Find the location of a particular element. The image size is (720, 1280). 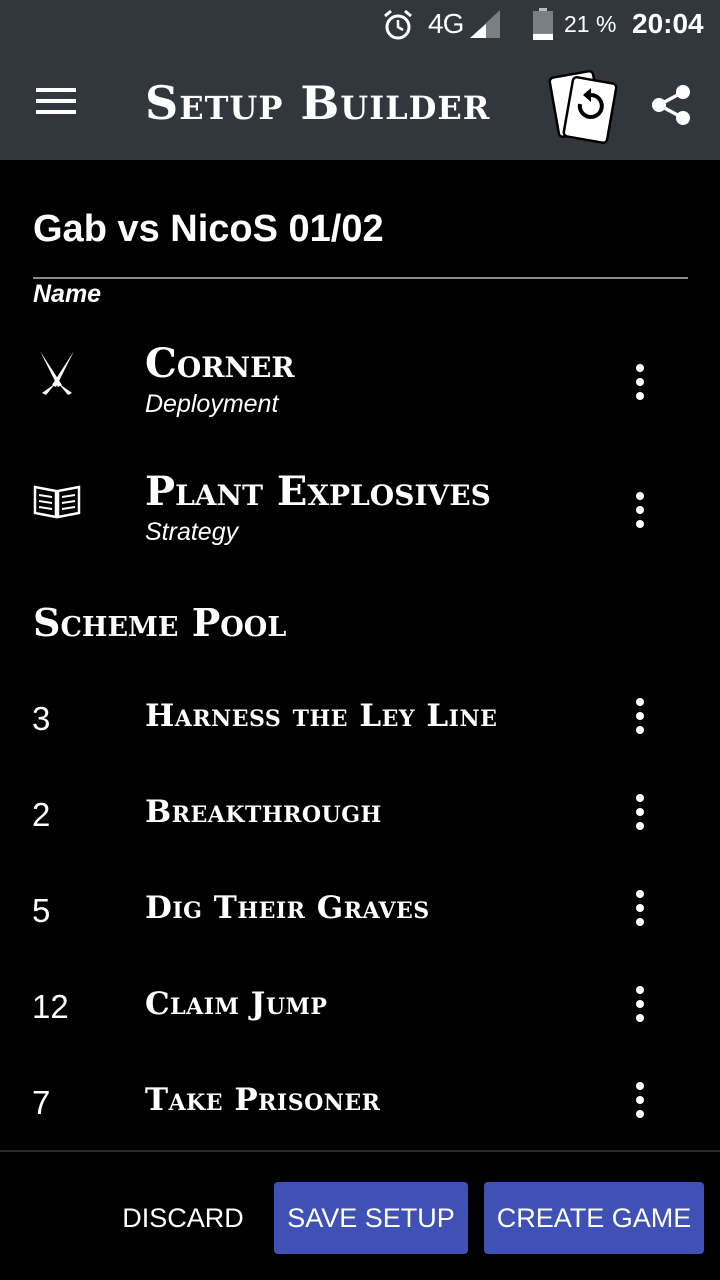

deployment-row: Corner Deployment is located at coordinates (360, 380).